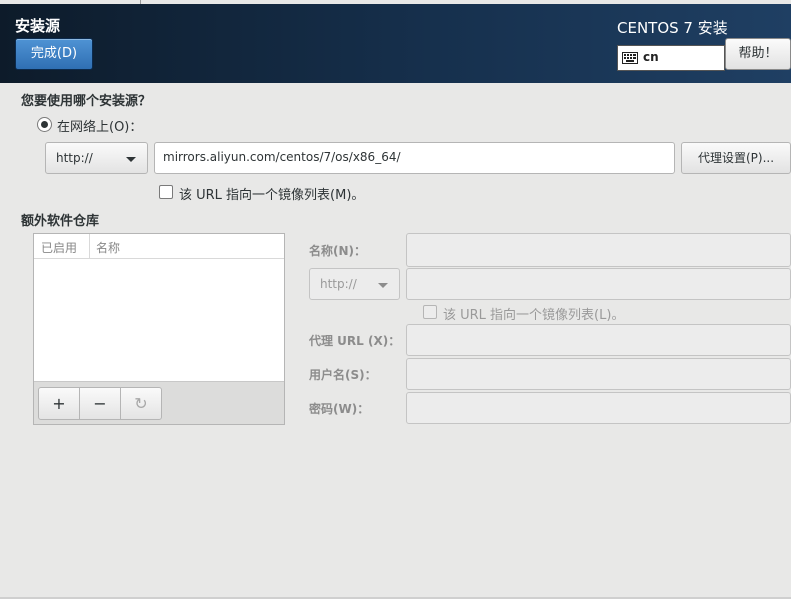  What do you see at coordinates (159, 246) in the screenshot?
I see `repo-list-header: 已启用 名称` at bounding box center [159, 246].